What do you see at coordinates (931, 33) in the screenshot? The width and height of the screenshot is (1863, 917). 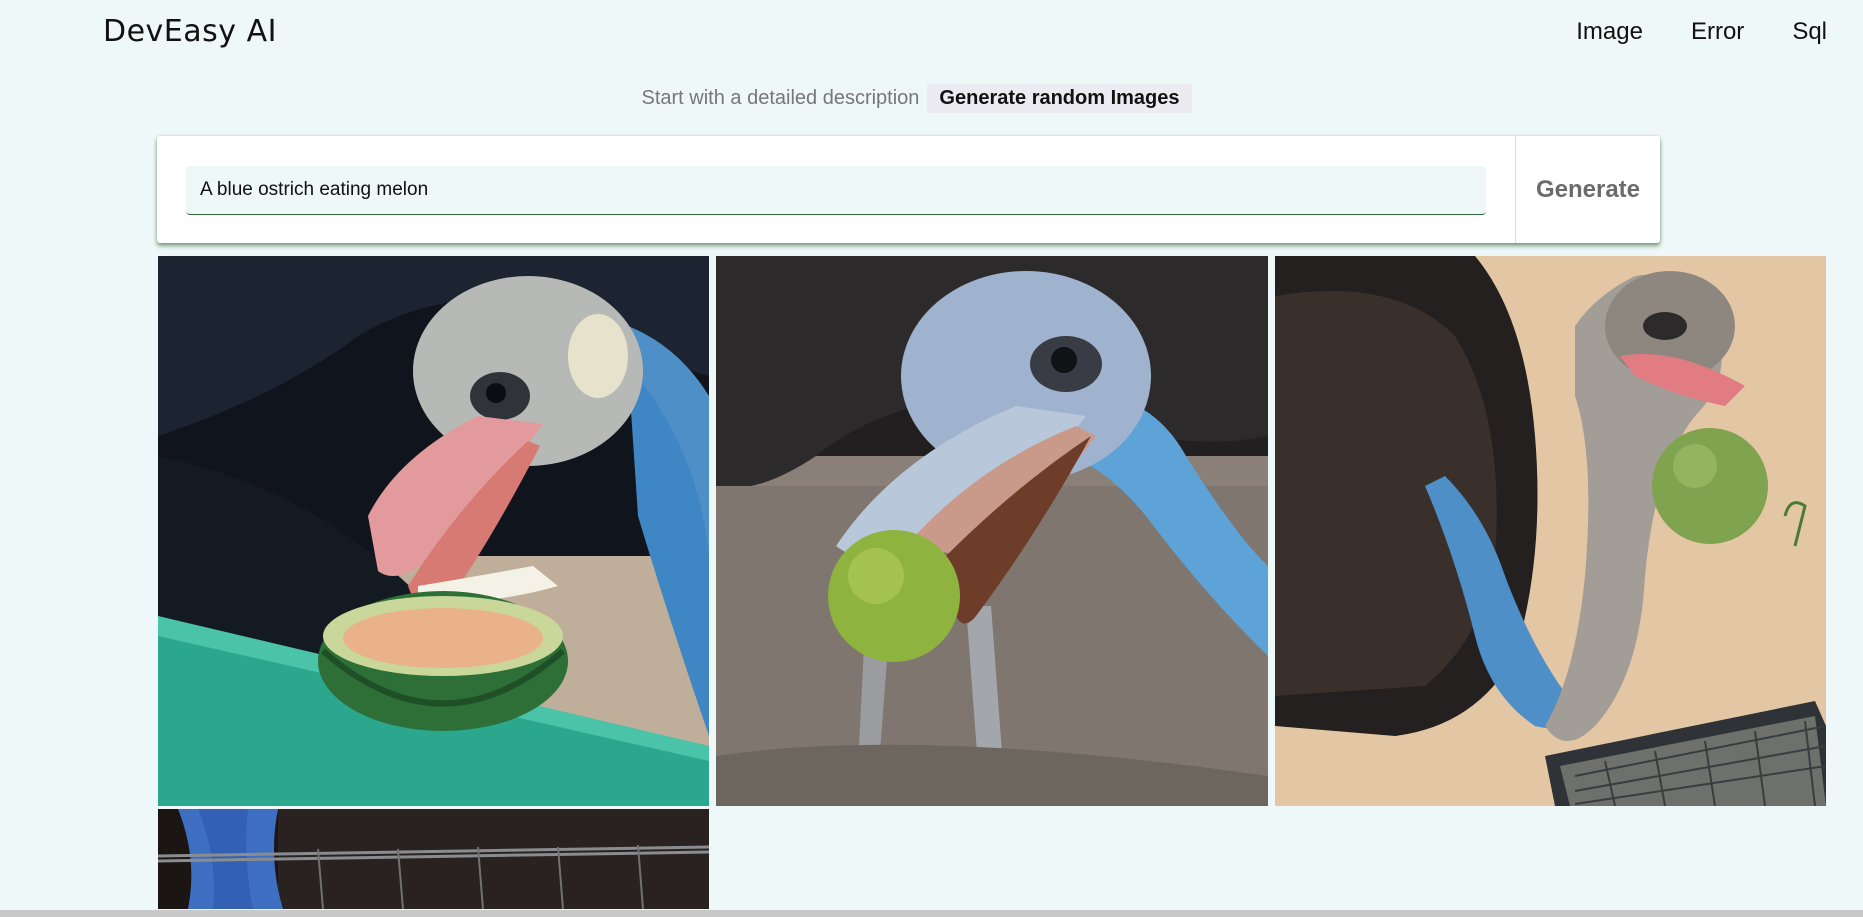 I see `header: DevEasy AI Image Error Sql` at bounding box center [931, 33].